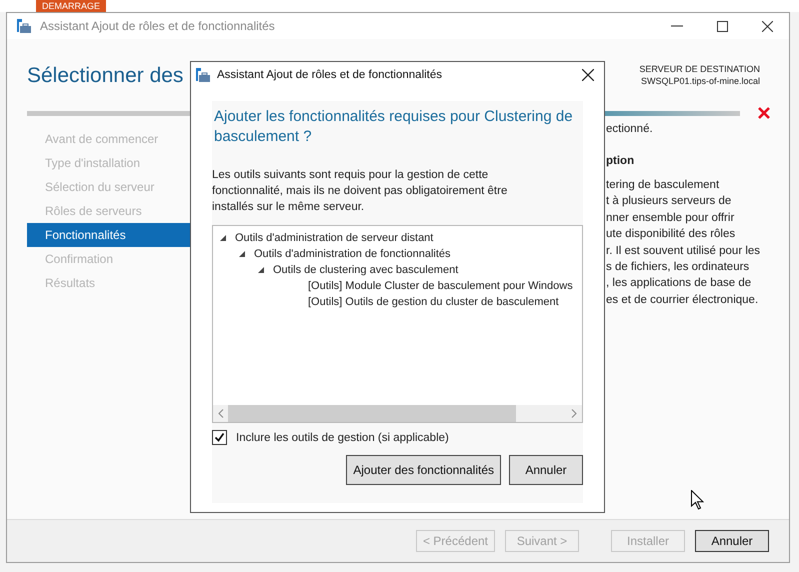 The width and height of the screenshot is (799, 572). I want to click on destination-server: SWSQLP01.tips-of-mine.local, so click(700, 81).